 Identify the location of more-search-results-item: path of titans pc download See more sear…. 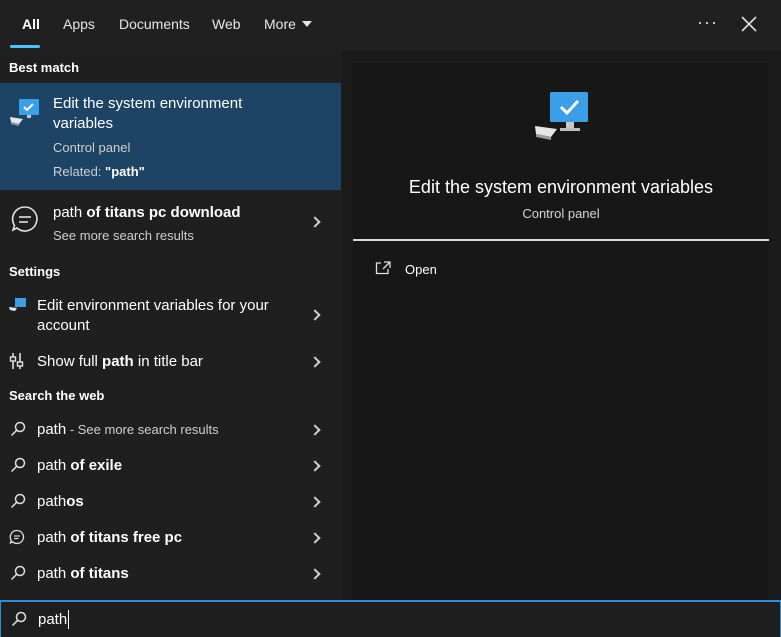
(170, 221).